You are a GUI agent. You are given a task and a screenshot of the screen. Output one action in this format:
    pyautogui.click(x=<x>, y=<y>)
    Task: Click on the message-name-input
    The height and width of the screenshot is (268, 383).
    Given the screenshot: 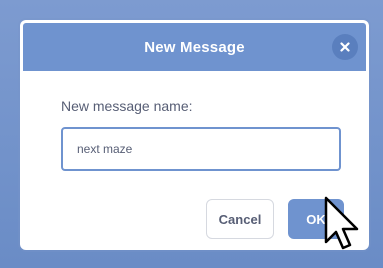 What is the action you would take?
    pyautogui.click(x=201, y=149)
    